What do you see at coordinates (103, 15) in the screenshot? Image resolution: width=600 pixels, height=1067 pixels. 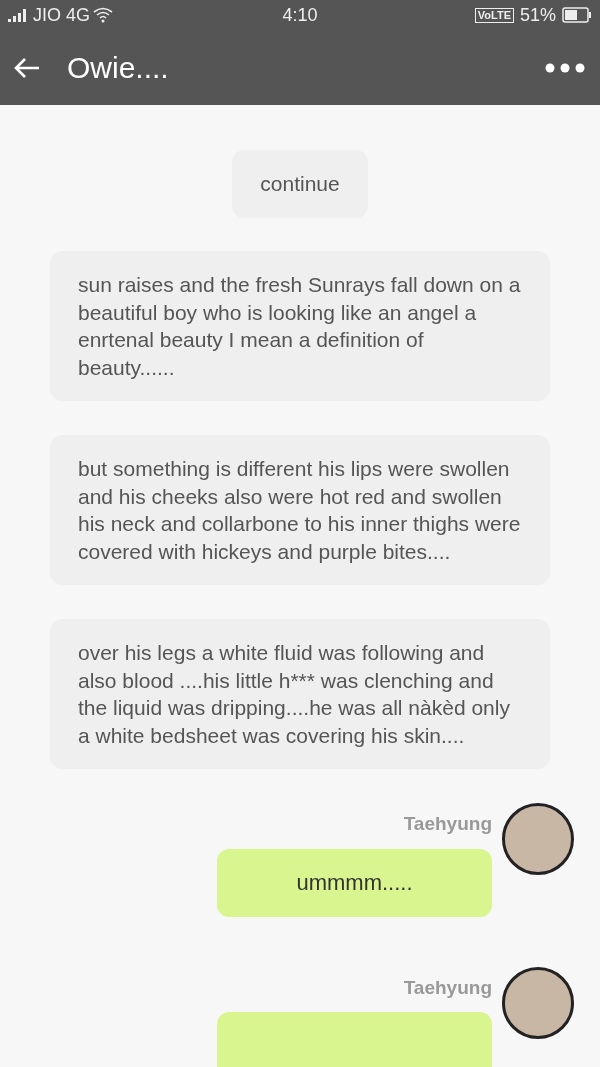 I see `wifi-icon` at bounding box center [103, 15].